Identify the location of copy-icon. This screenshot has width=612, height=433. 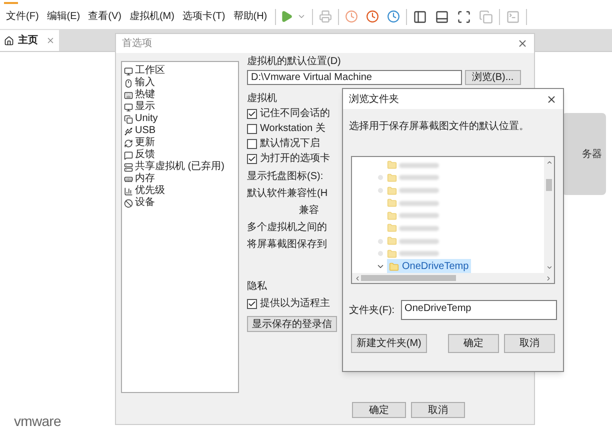
(486, 17).